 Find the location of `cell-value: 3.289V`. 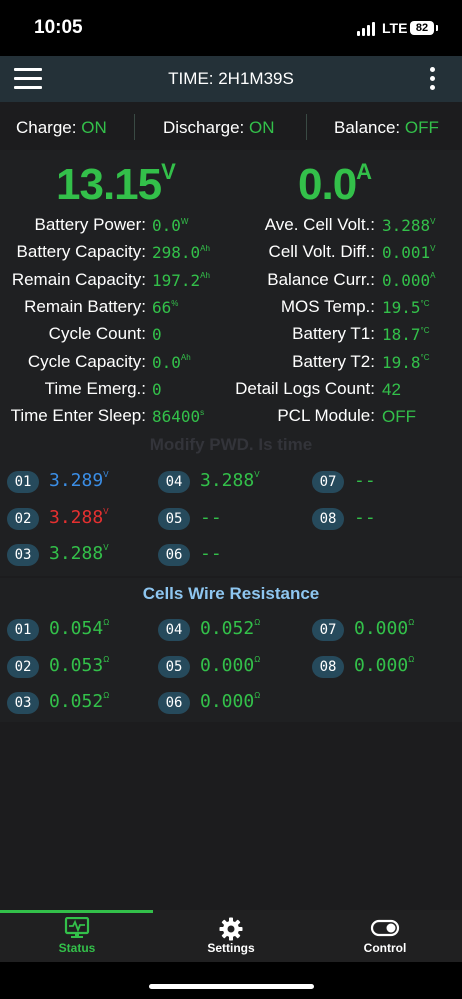

cell-value: 3.289V is located at coordinates (79, 480).